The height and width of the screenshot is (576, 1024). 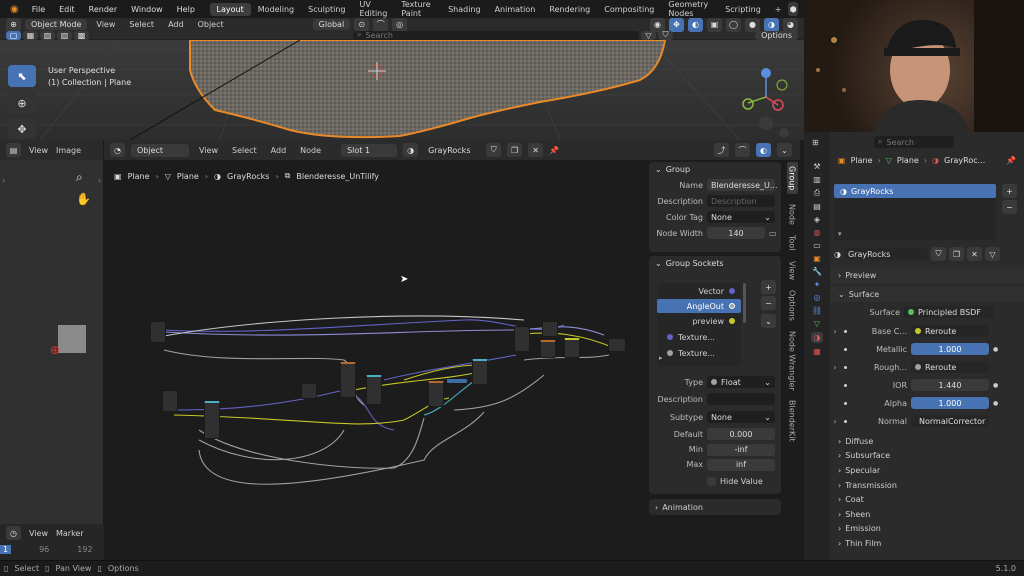 What do you see at coordinates (550, 329) in the screenshot?
I see `node-j` at bounding box center [550, 329].